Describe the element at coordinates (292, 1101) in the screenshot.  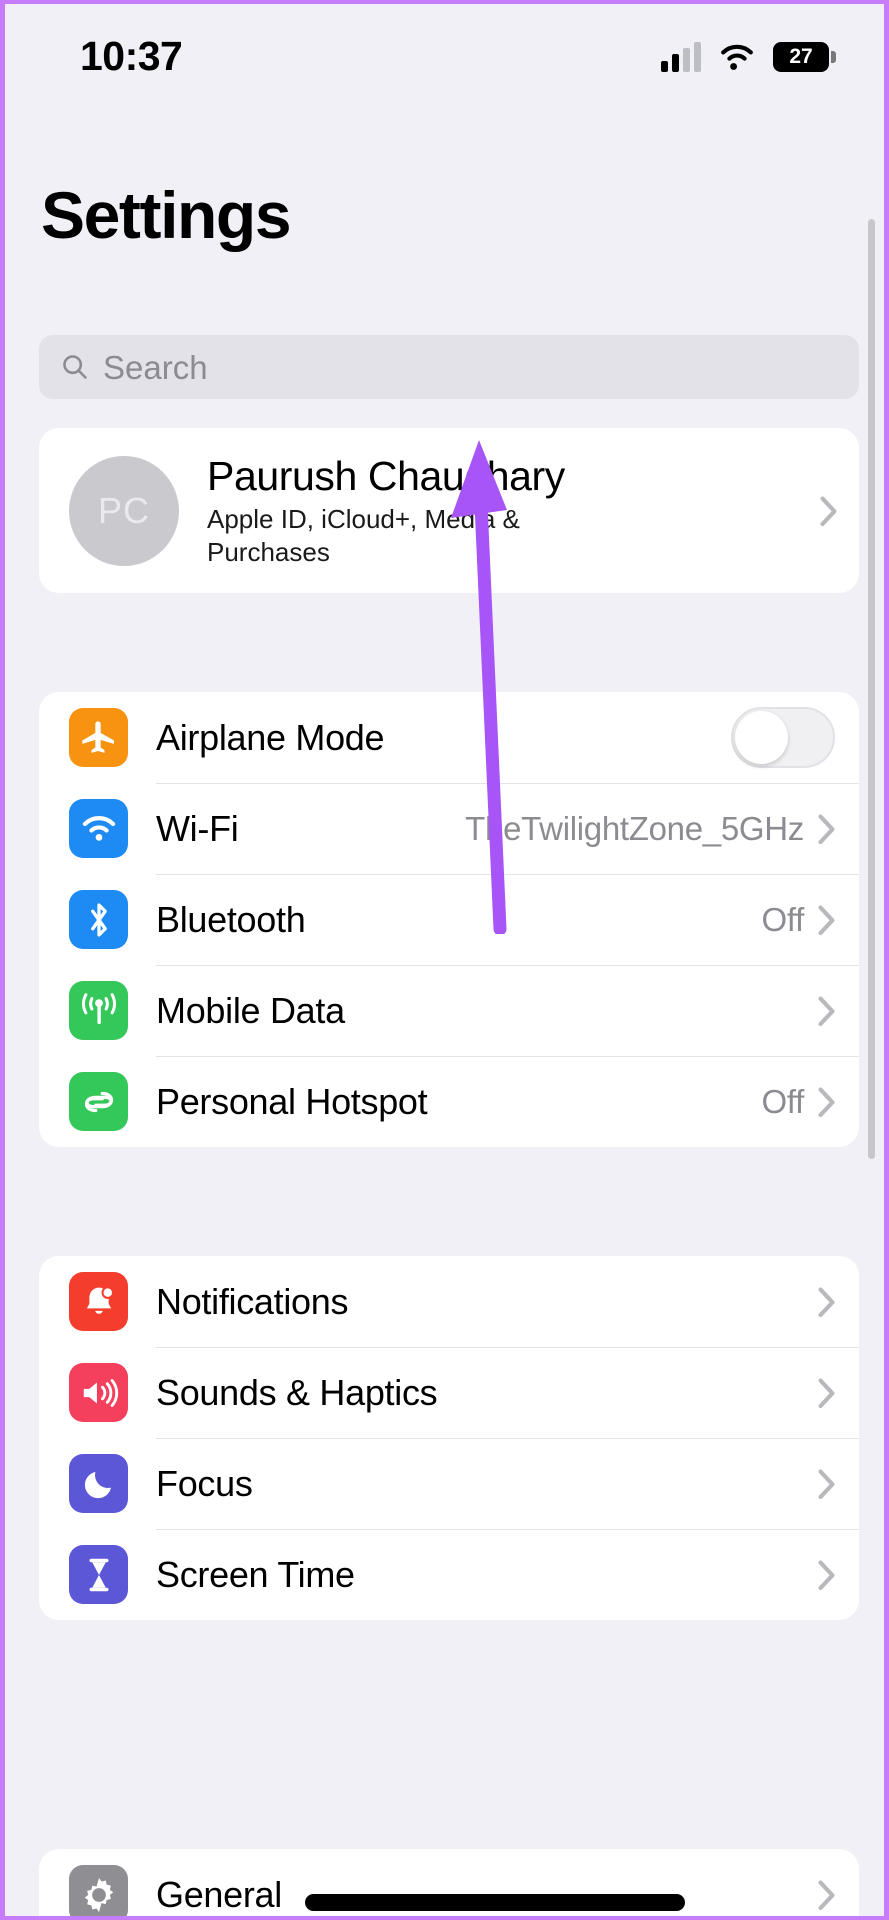
I see `settings-row-label: Personal Hotspot` at that location.